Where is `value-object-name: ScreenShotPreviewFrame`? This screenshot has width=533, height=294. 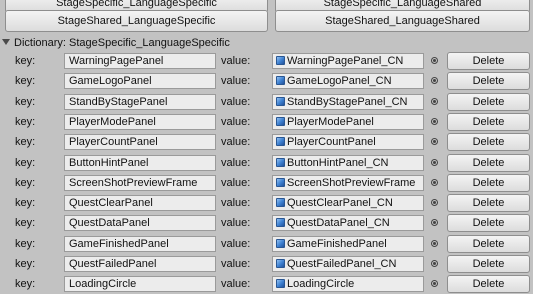
value-object-name: ScreenShotPreviewFrame is located at coordinates (351, 183).